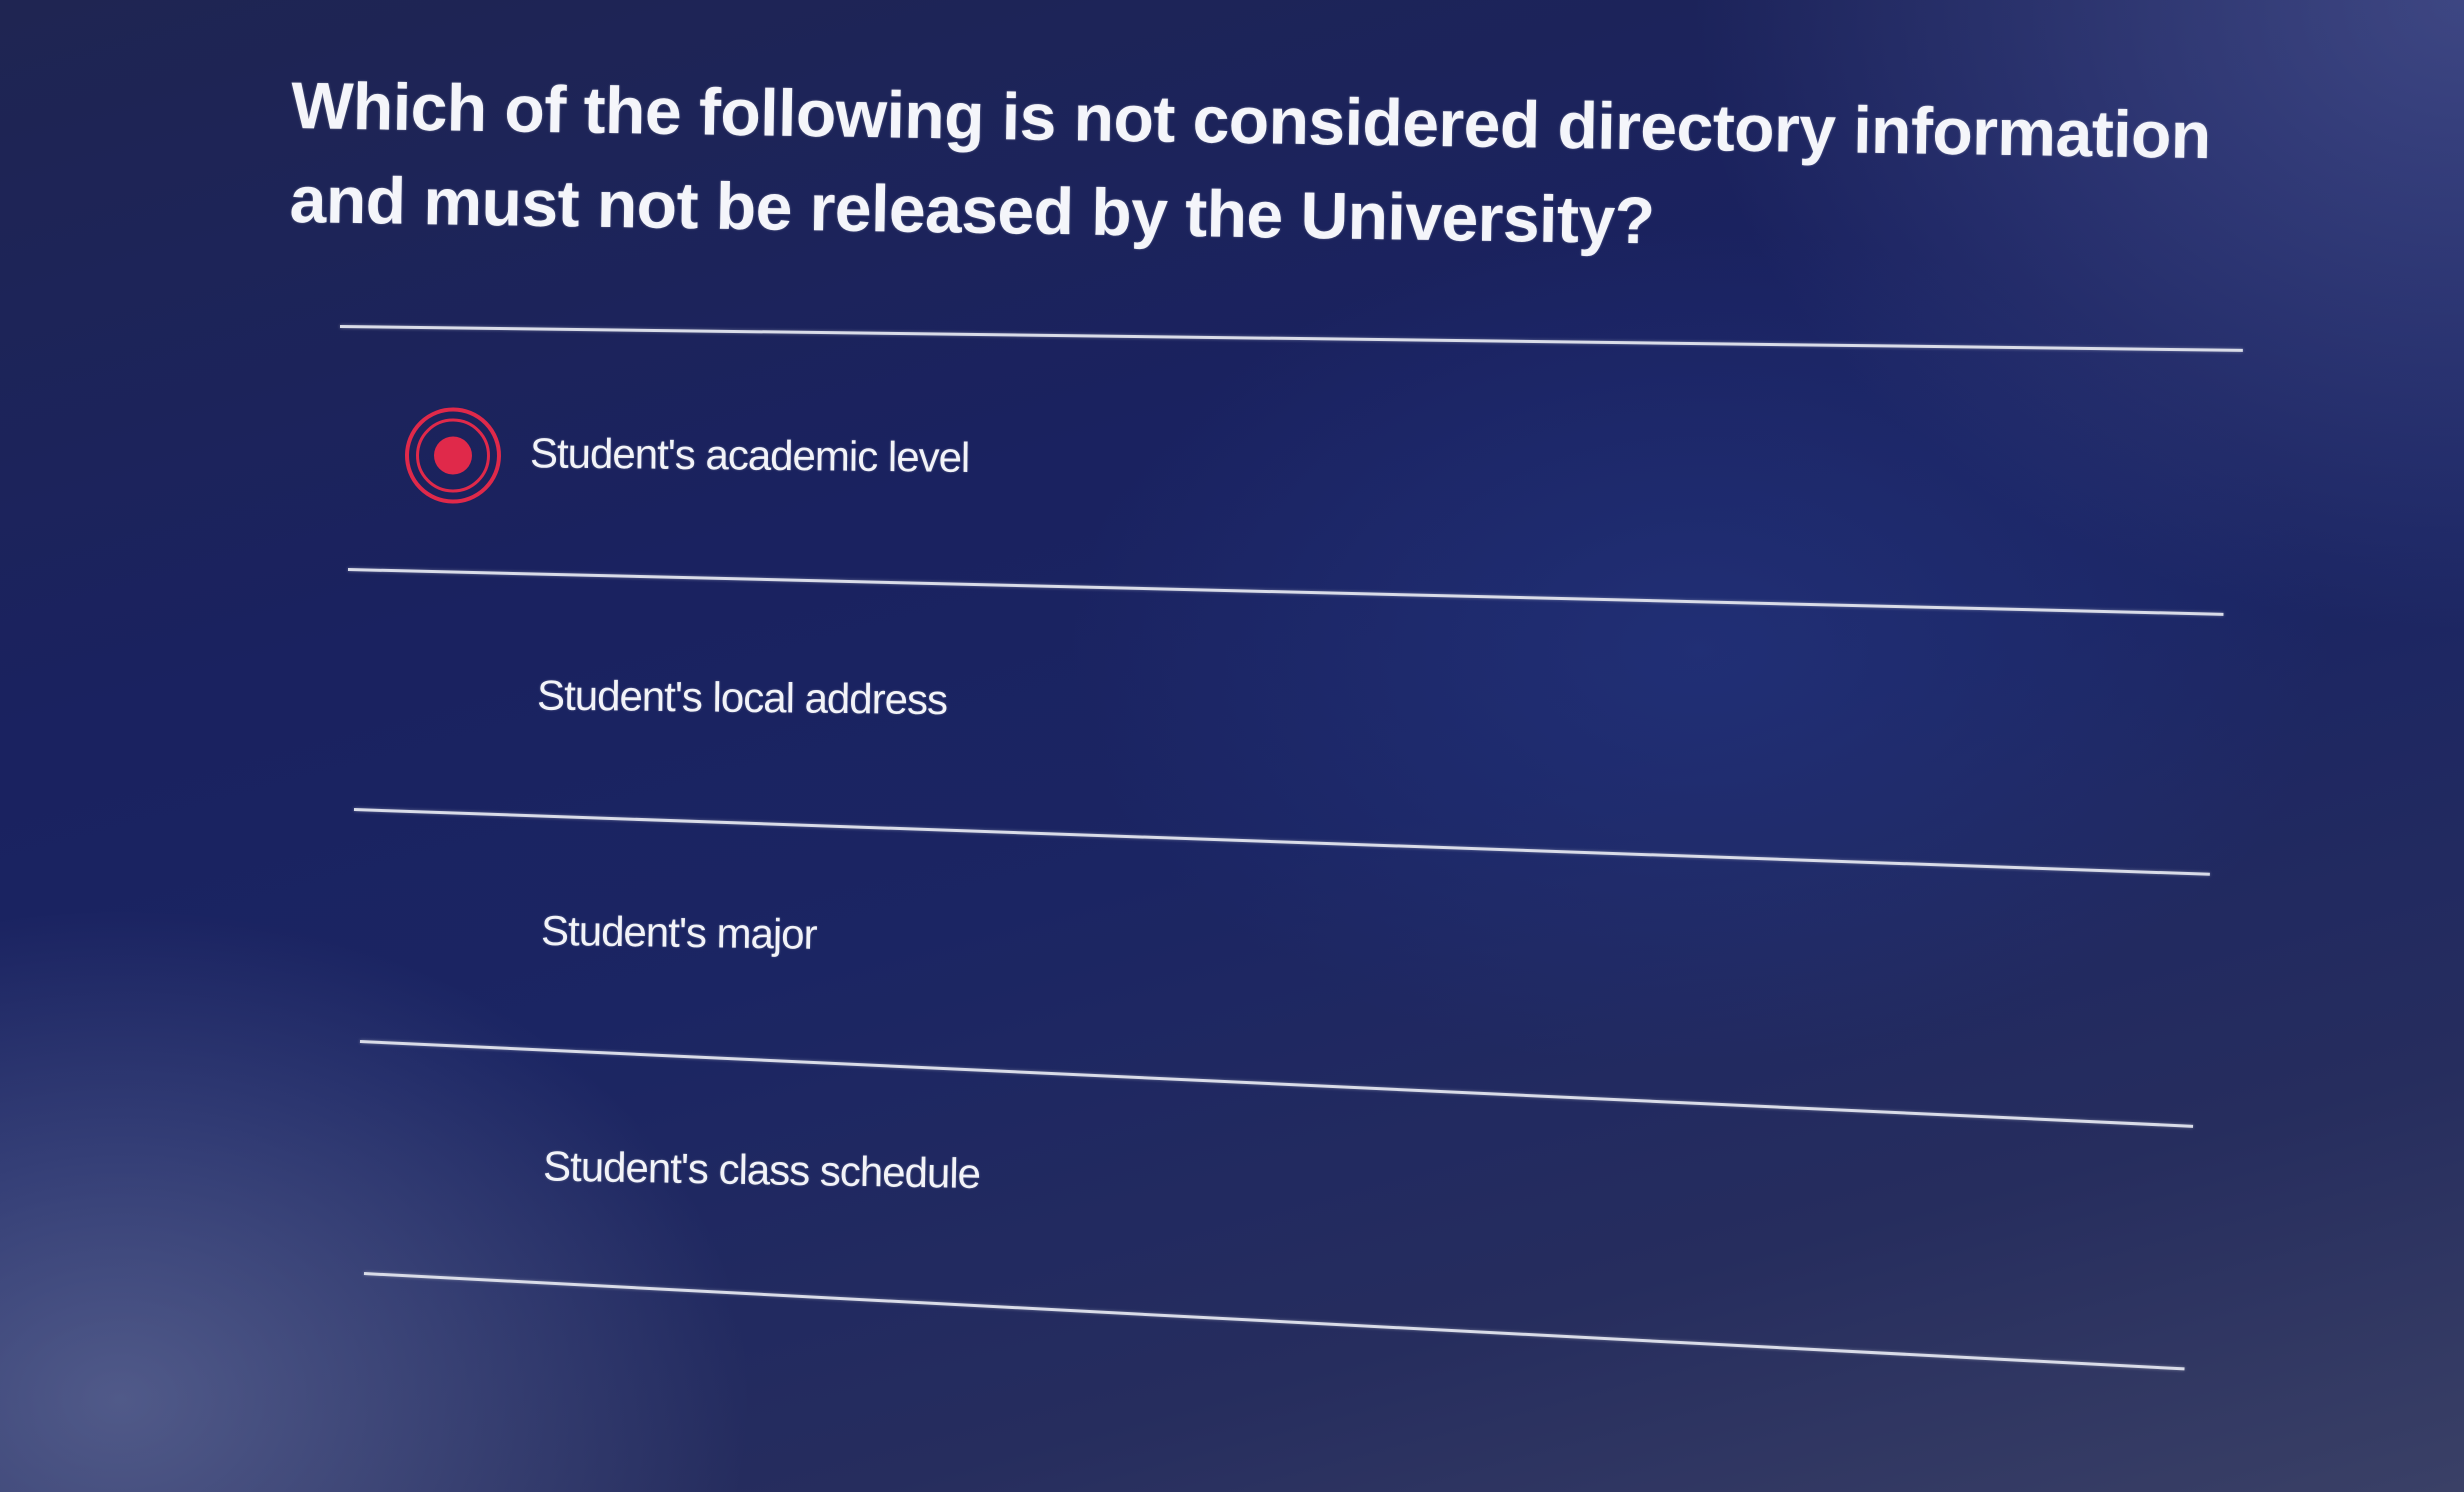 The height and width of the screenshot is (1492, 2464). What do you see at coordinates (453, 456) in the screenshot?
I see `radio-selected-icon` at bounding box center [453, 456].